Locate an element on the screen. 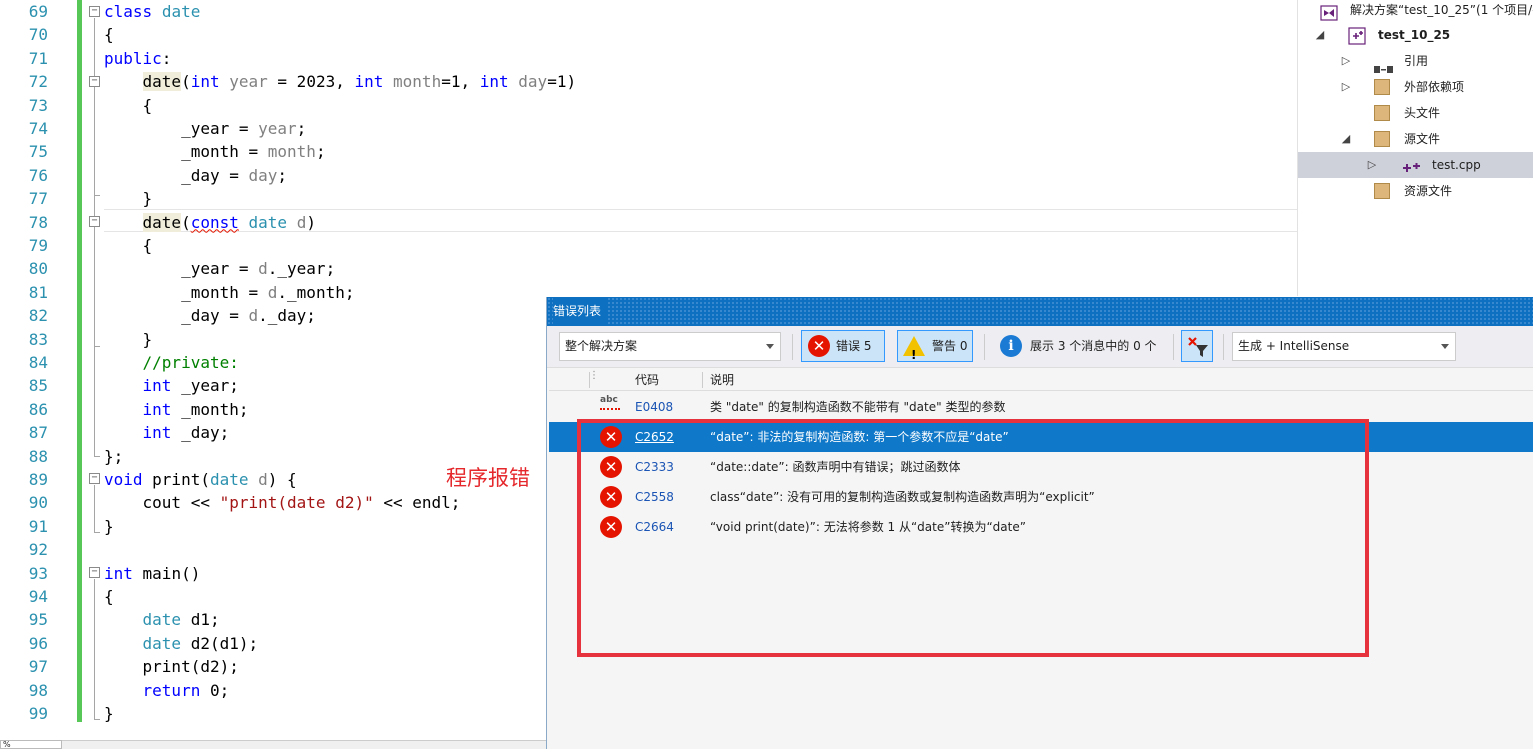 The width and height of the screenshot is (1533, 749). line-number: 77 is located at coordinates (38, 199).